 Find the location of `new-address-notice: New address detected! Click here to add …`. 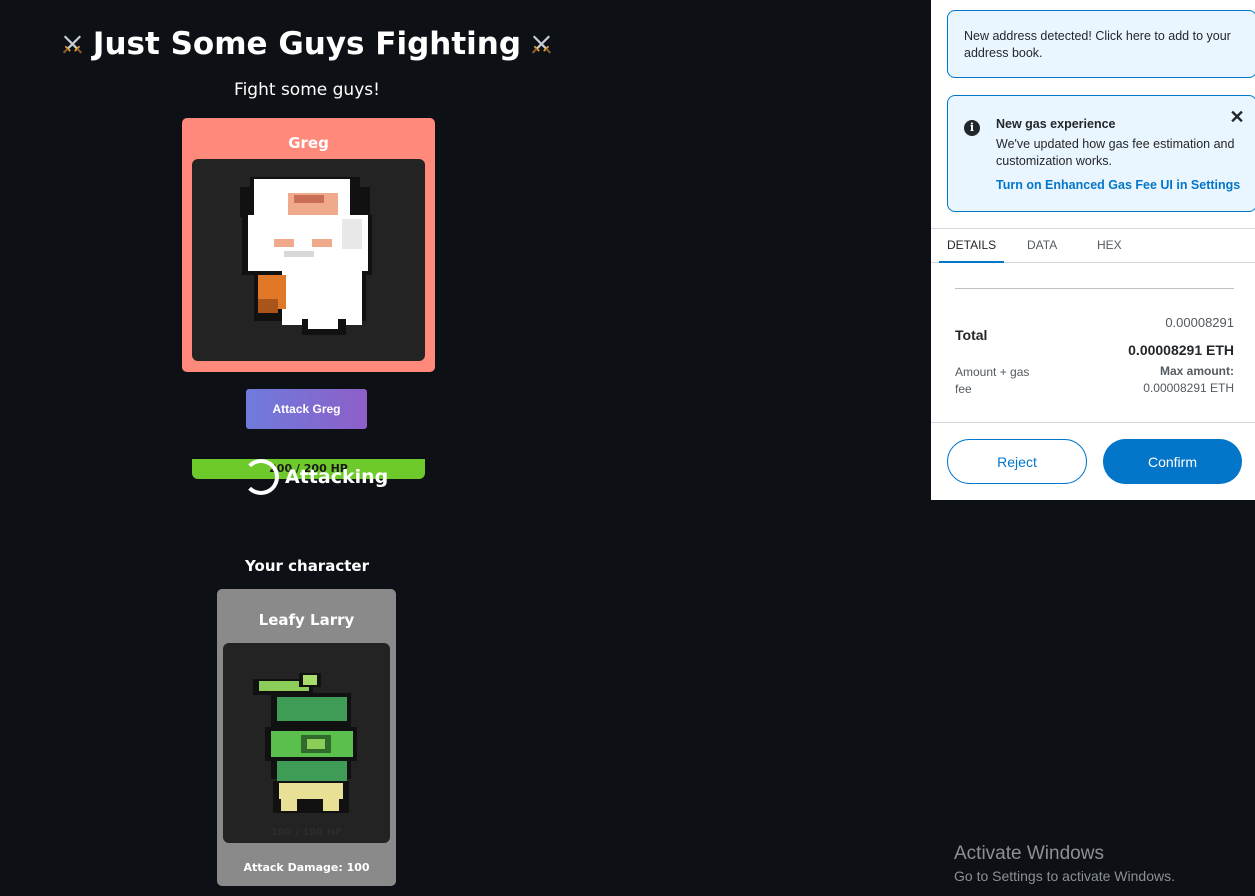

new-address-notice: New address detected! Click here to add … is located at coordinates (1101, 44).